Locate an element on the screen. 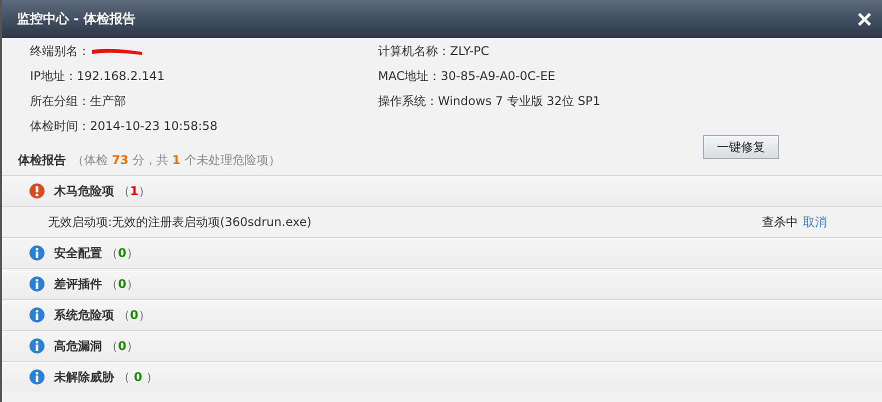  category-count: （1） is located at coordinates (134, 191).